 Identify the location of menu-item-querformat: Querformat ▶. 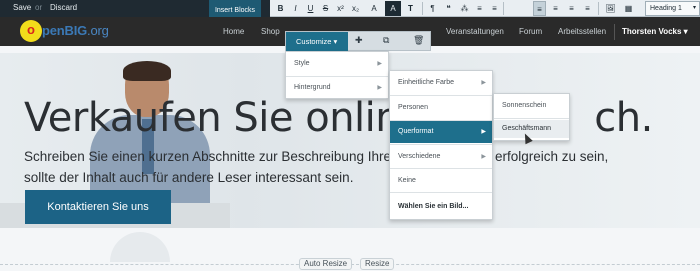
(441, 132).